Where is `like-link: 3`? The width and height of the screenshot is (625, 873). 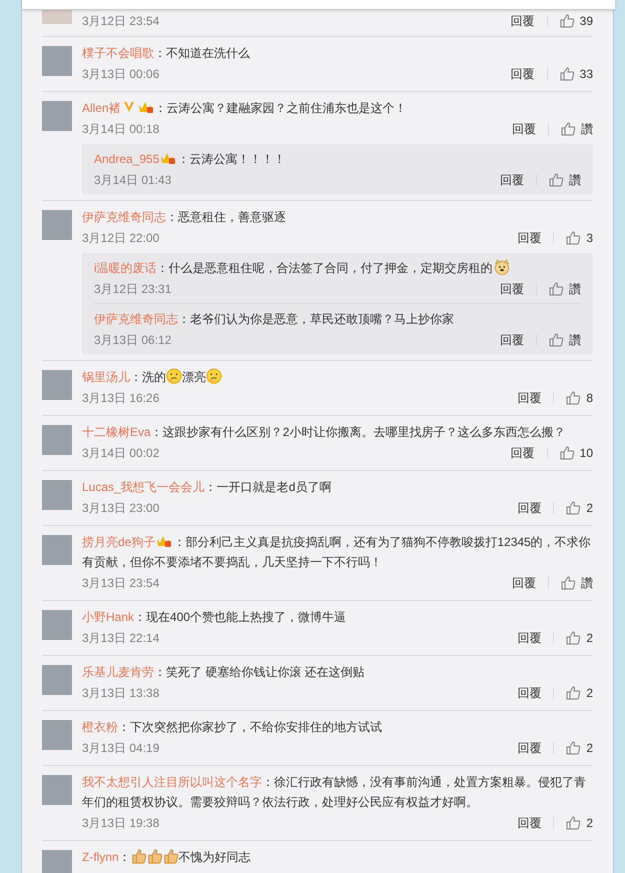
like-link: 3 is located at coordinates (589, 238).